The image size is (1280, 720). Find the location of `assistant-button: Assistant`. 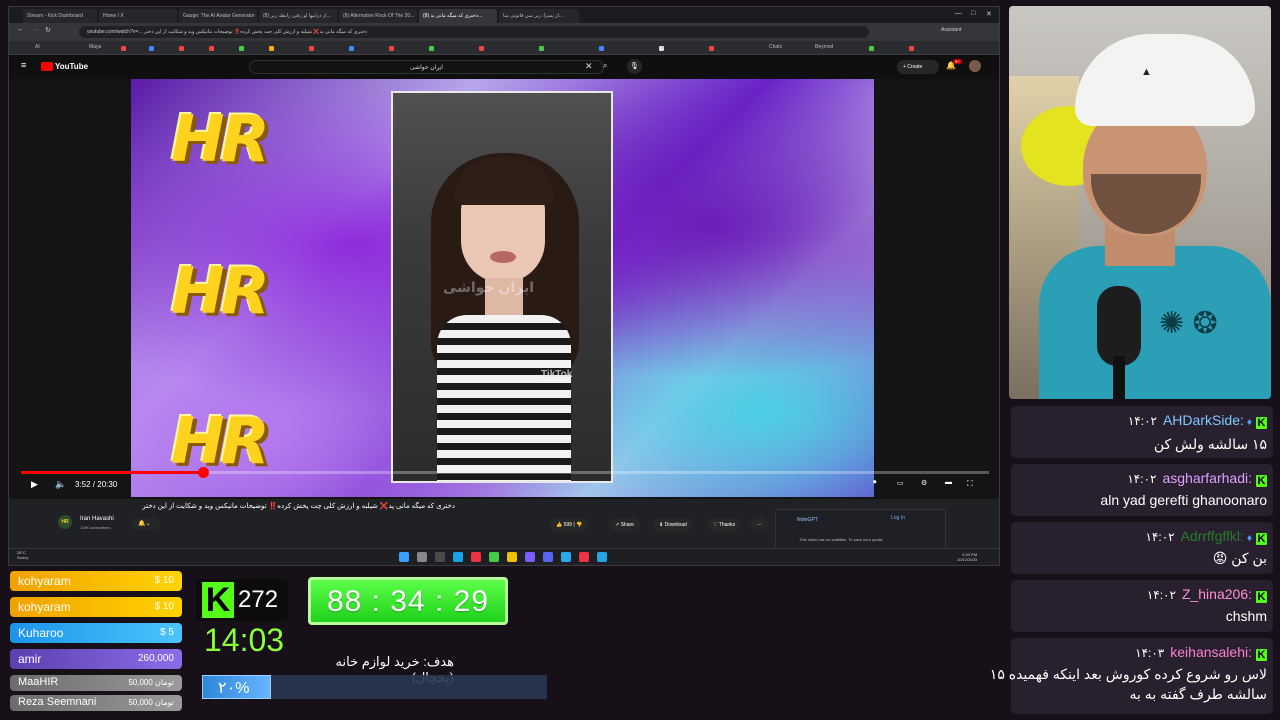

assistant-button: Assistant is located at coordinates (951, 30).